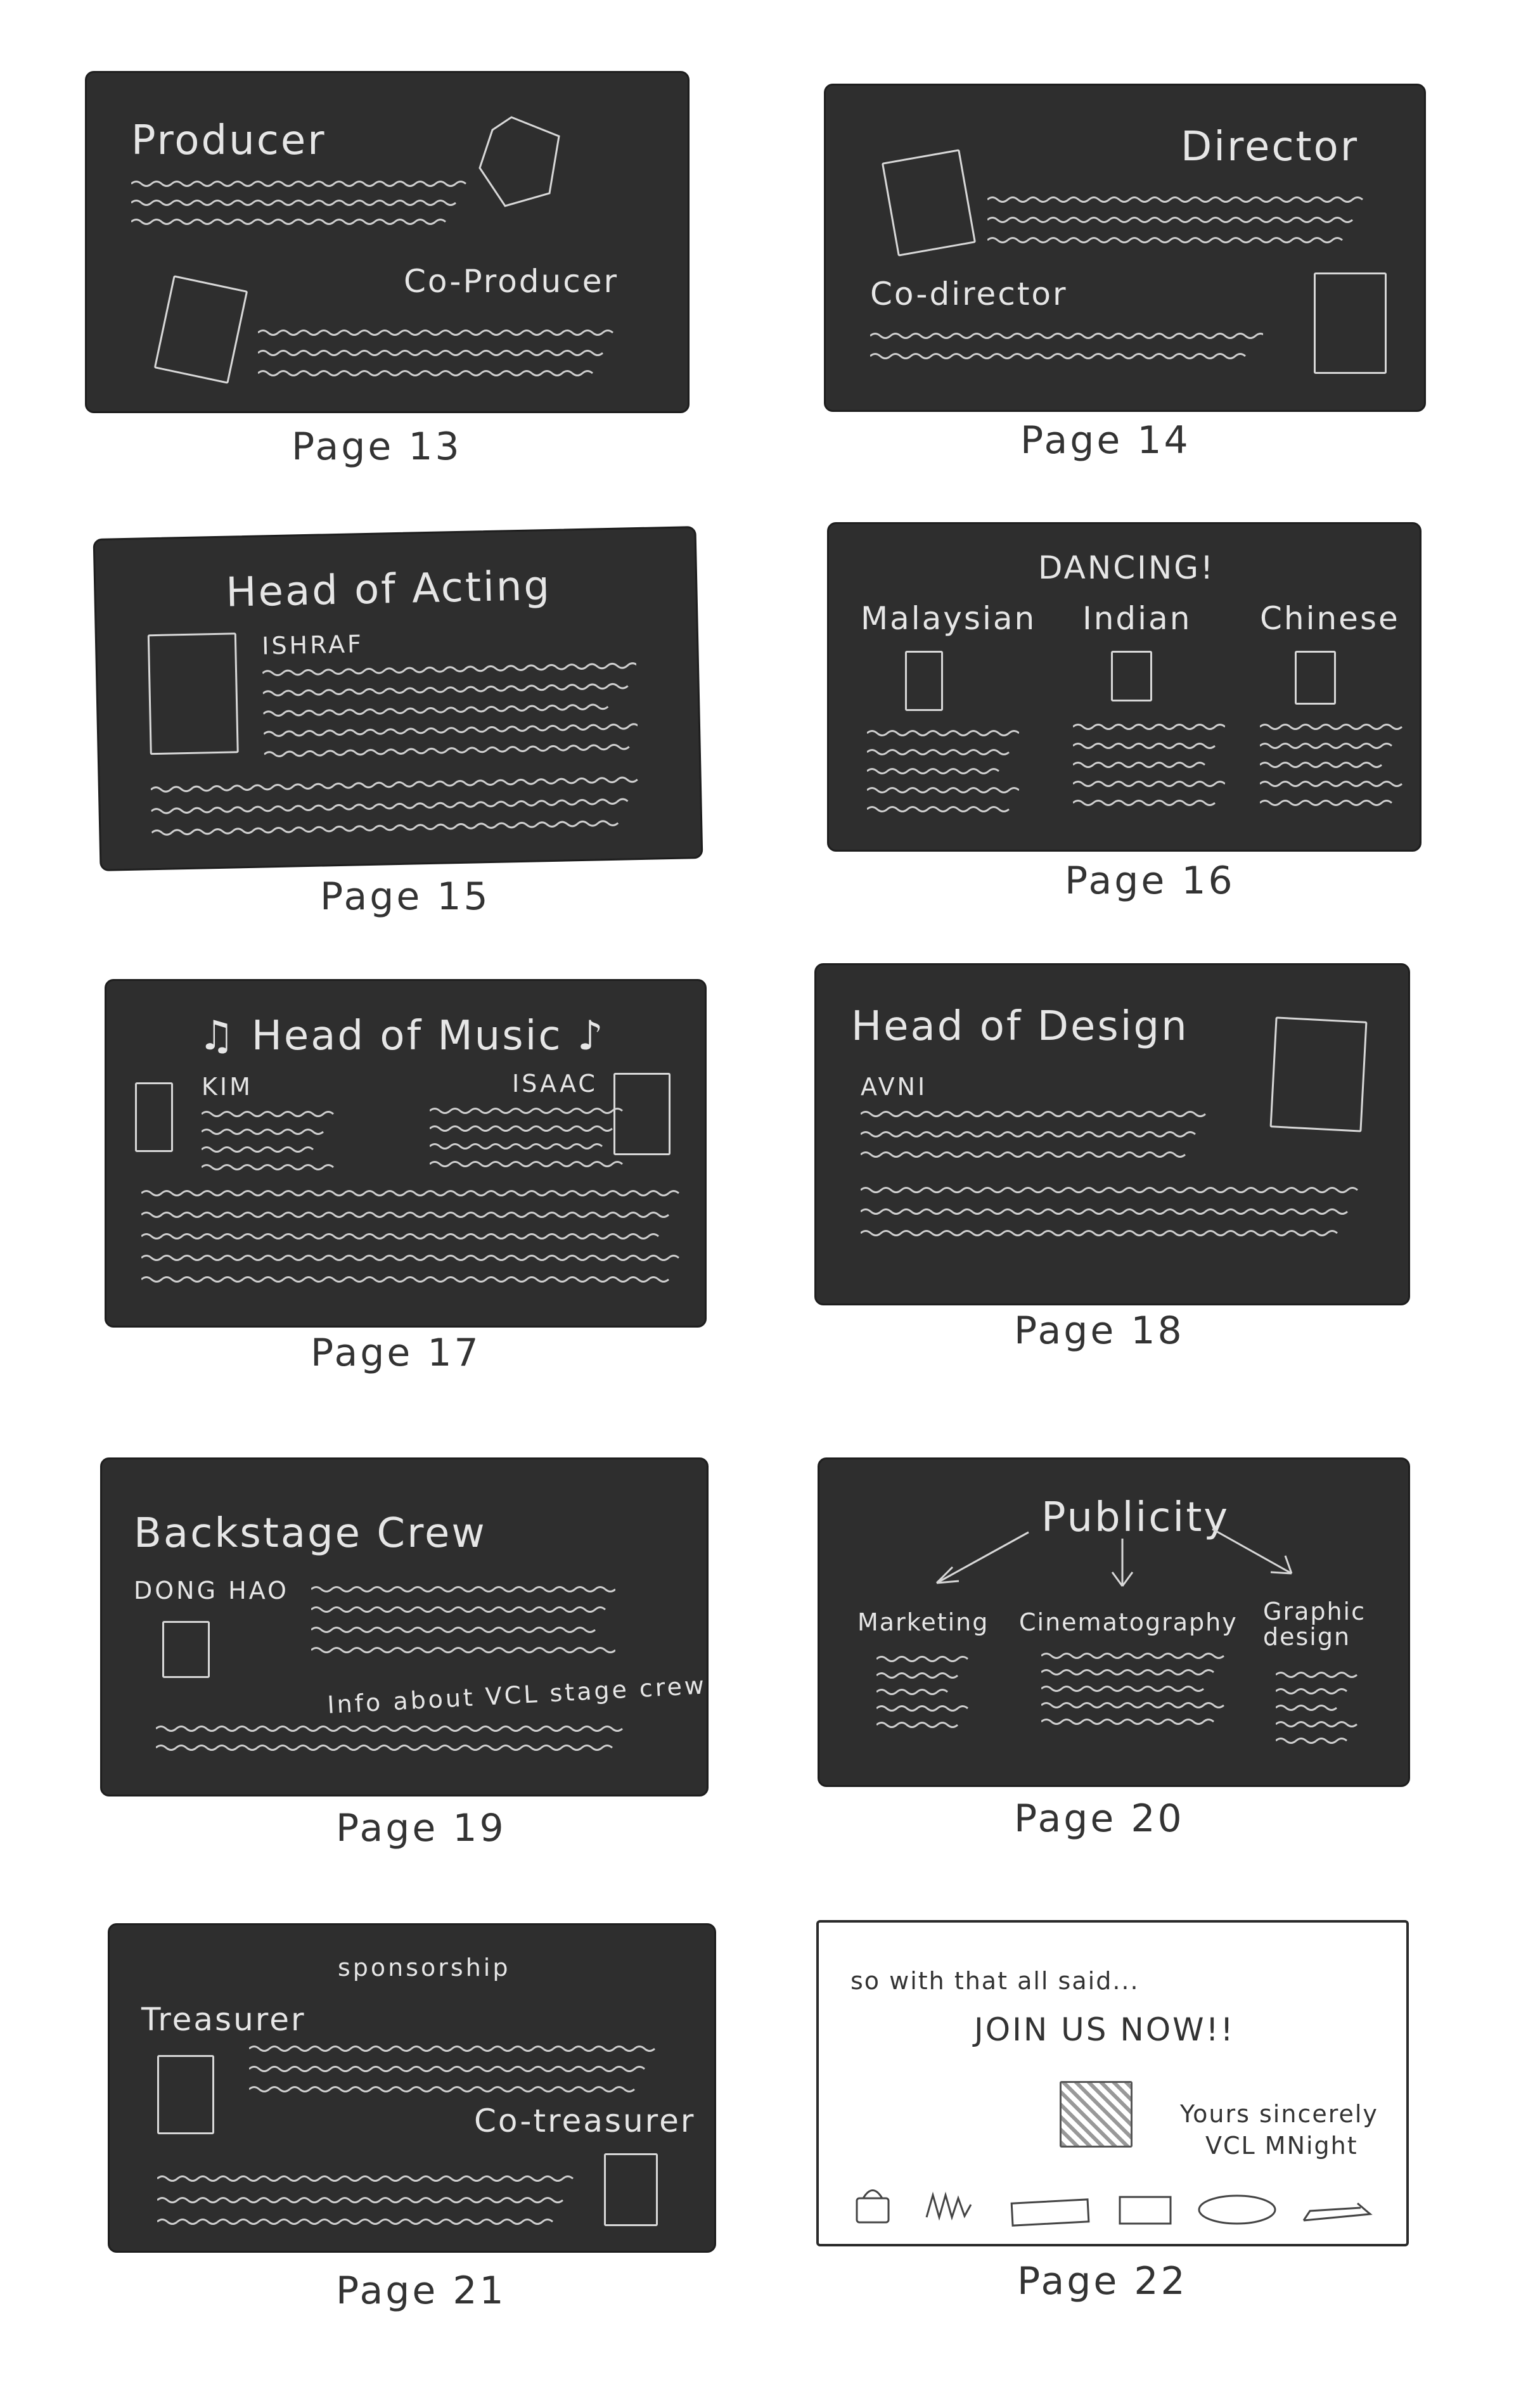 Image resolution: width=1521 pixels, height=2408 pixels. Describe the element at coordinates (1351, 323) in the screenshot. I see `co-director-photo-placeholder` at that location.